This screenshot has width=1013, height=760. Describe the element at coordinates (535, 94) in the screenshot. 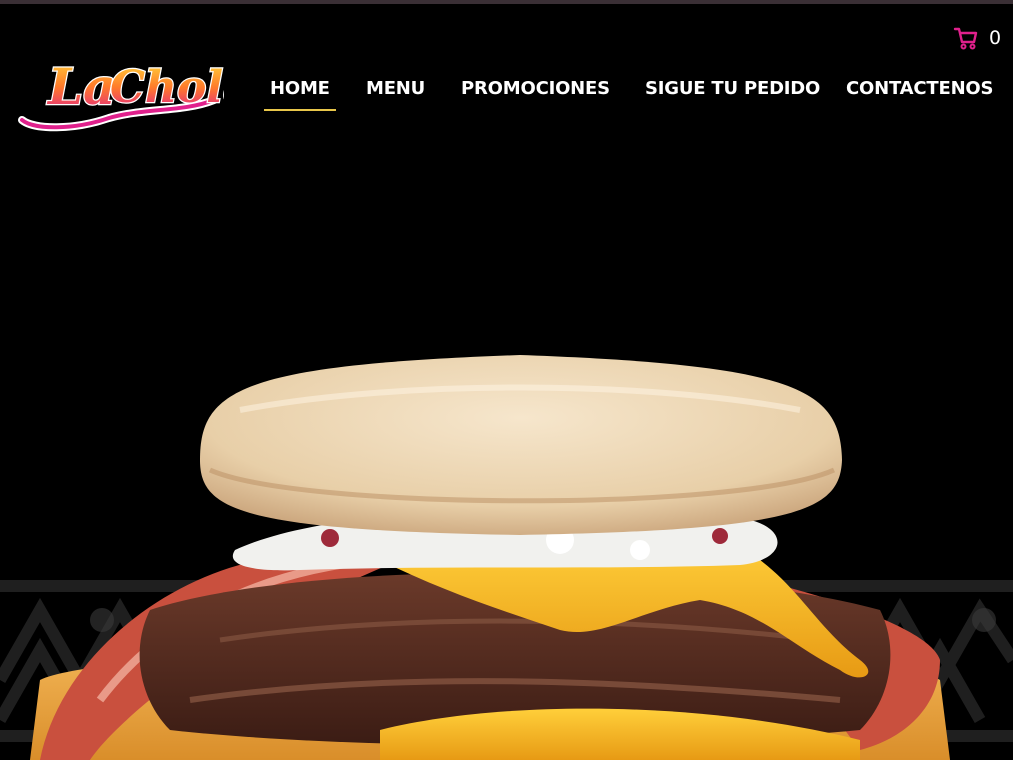

I see `nav-promociones: PROMOCIONES` at that location.